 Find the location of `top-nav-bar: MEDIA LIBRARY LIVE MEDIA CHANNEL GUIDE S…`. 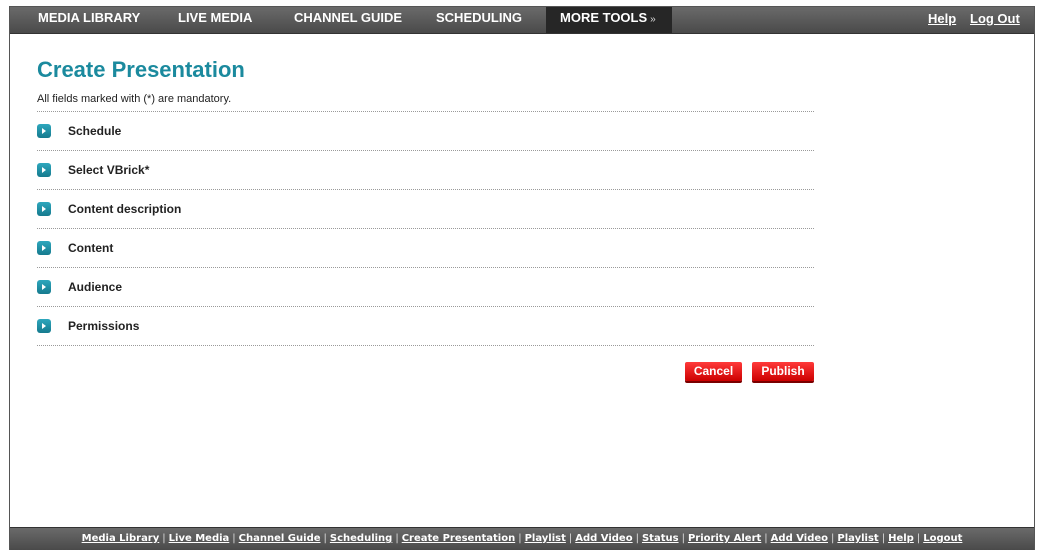

top-nav-bar: MEDIA LIBRARY LIVE MEDIA CHANNEL GUIDE S… is located at coordinates (522, 20).